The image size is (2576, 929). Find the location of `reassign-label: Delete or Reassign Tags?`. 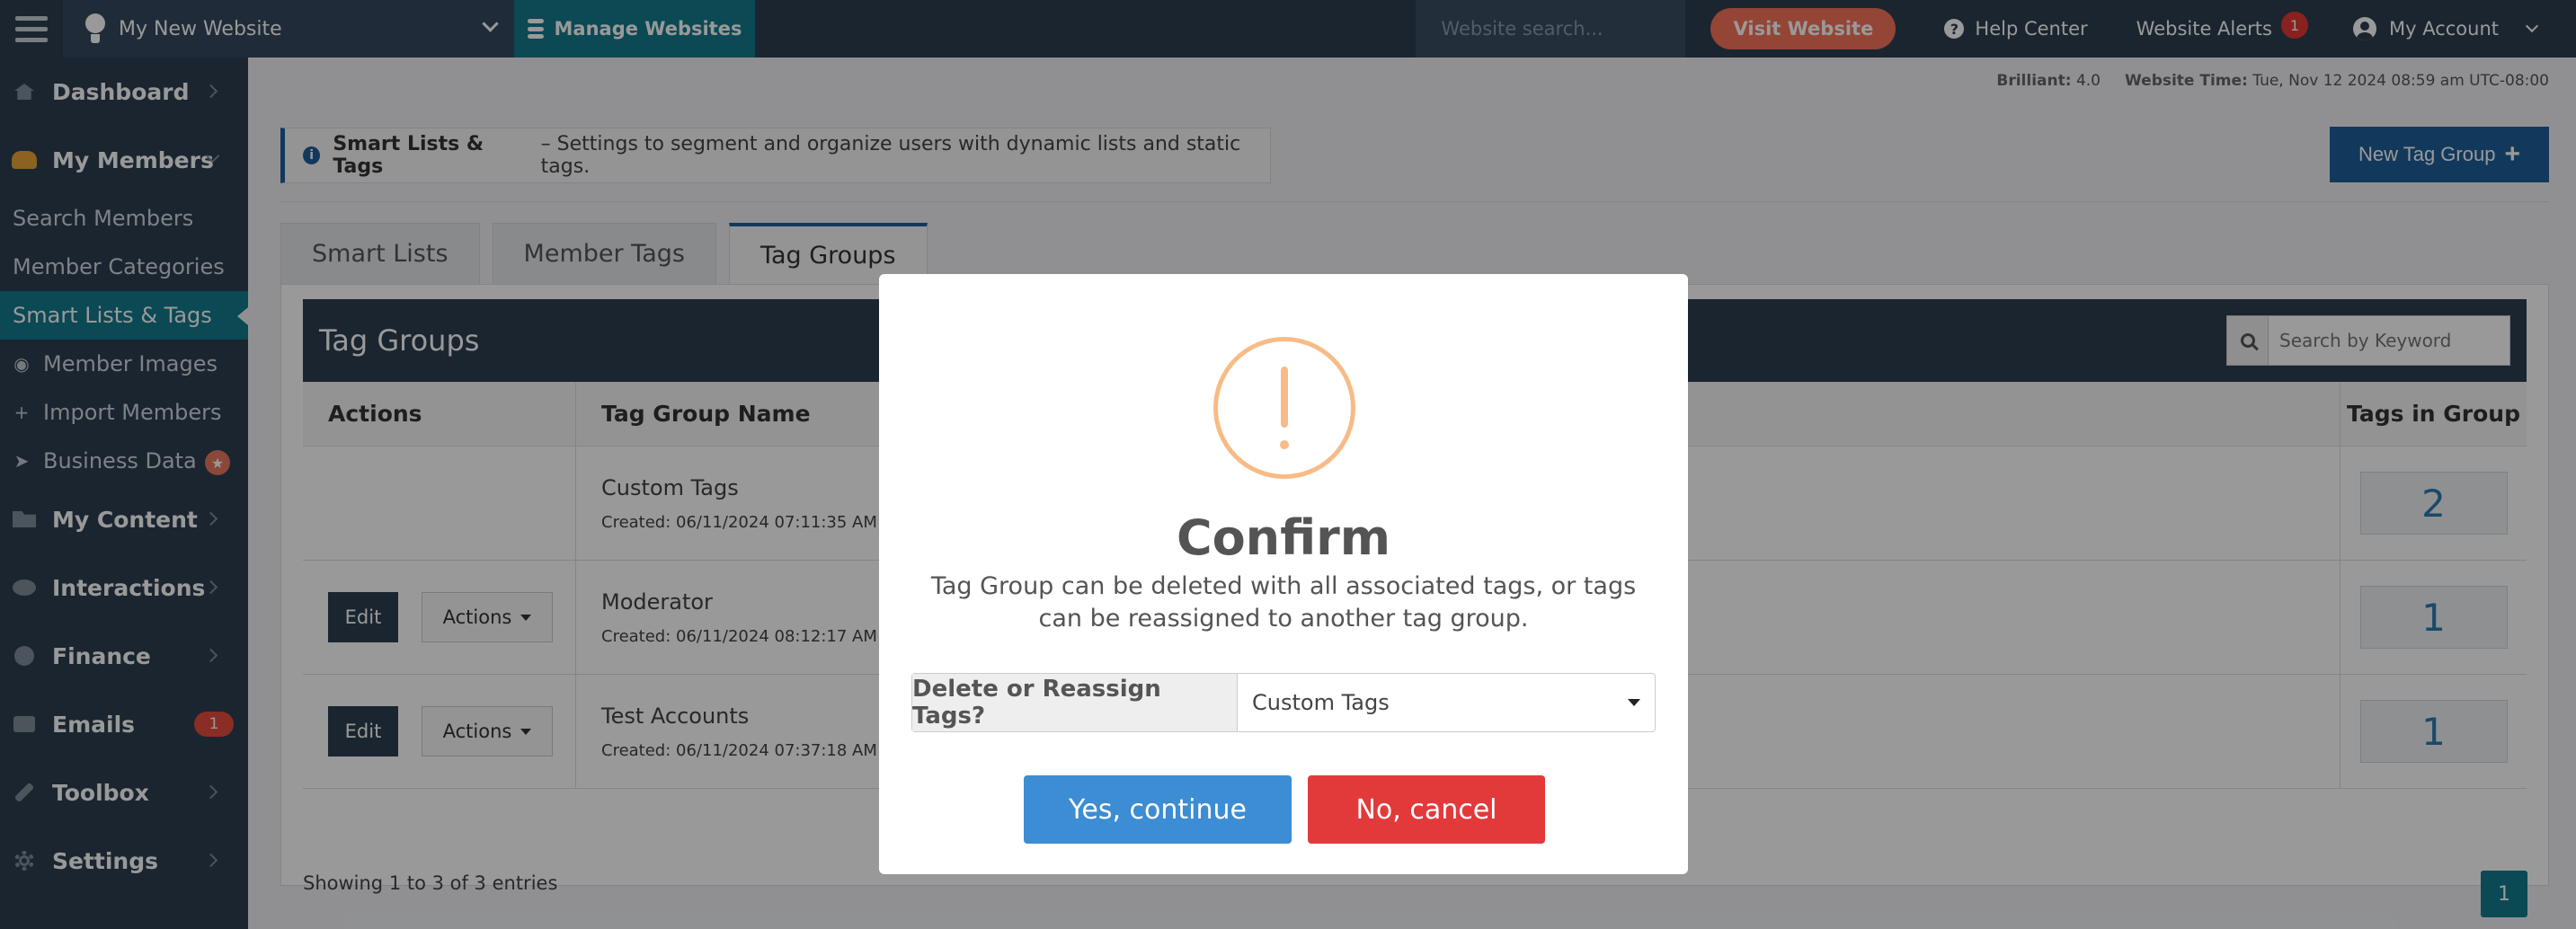

reassign-label: Delete or Reassign Tags? is located at coordinates (1075, 702).